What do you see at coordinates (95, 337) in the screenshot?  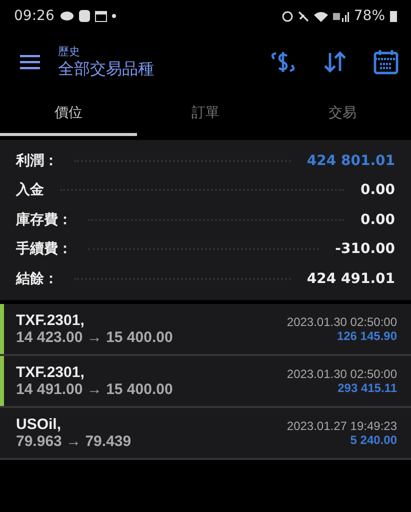 I see `trade-prices: 14 423.00 → 15 400.00` at bounding box center [95, 337].